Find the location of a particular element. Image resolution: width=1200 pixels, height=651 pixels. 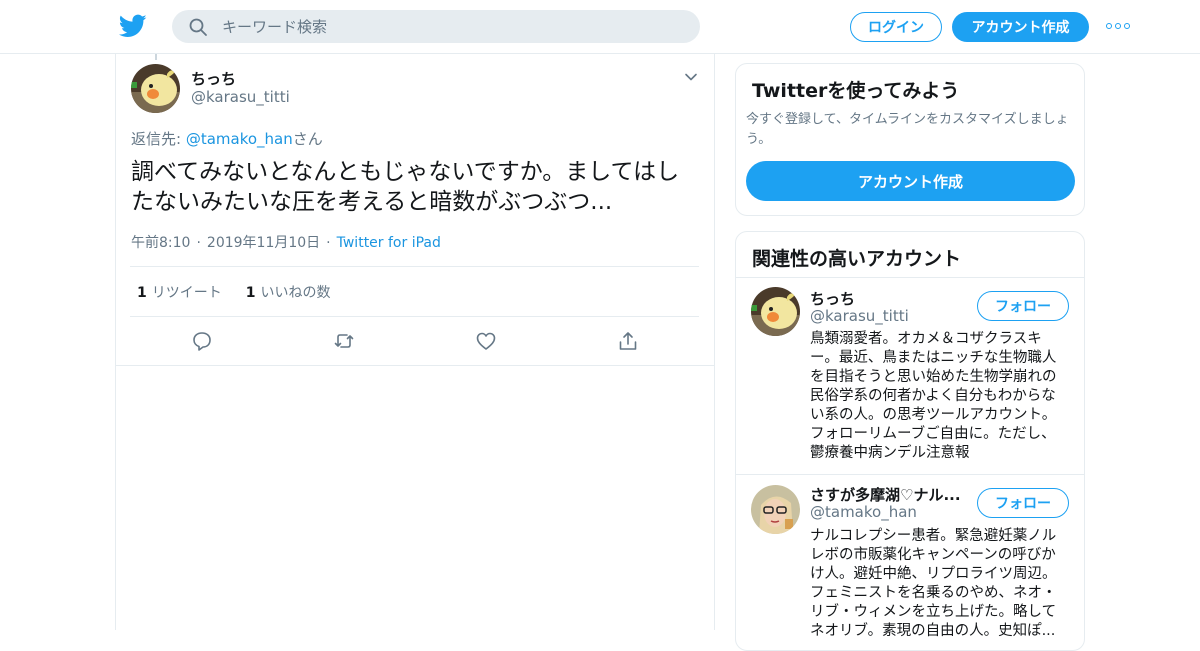

like-stat-label: いいねの数 is located at coordinates (295, 293).